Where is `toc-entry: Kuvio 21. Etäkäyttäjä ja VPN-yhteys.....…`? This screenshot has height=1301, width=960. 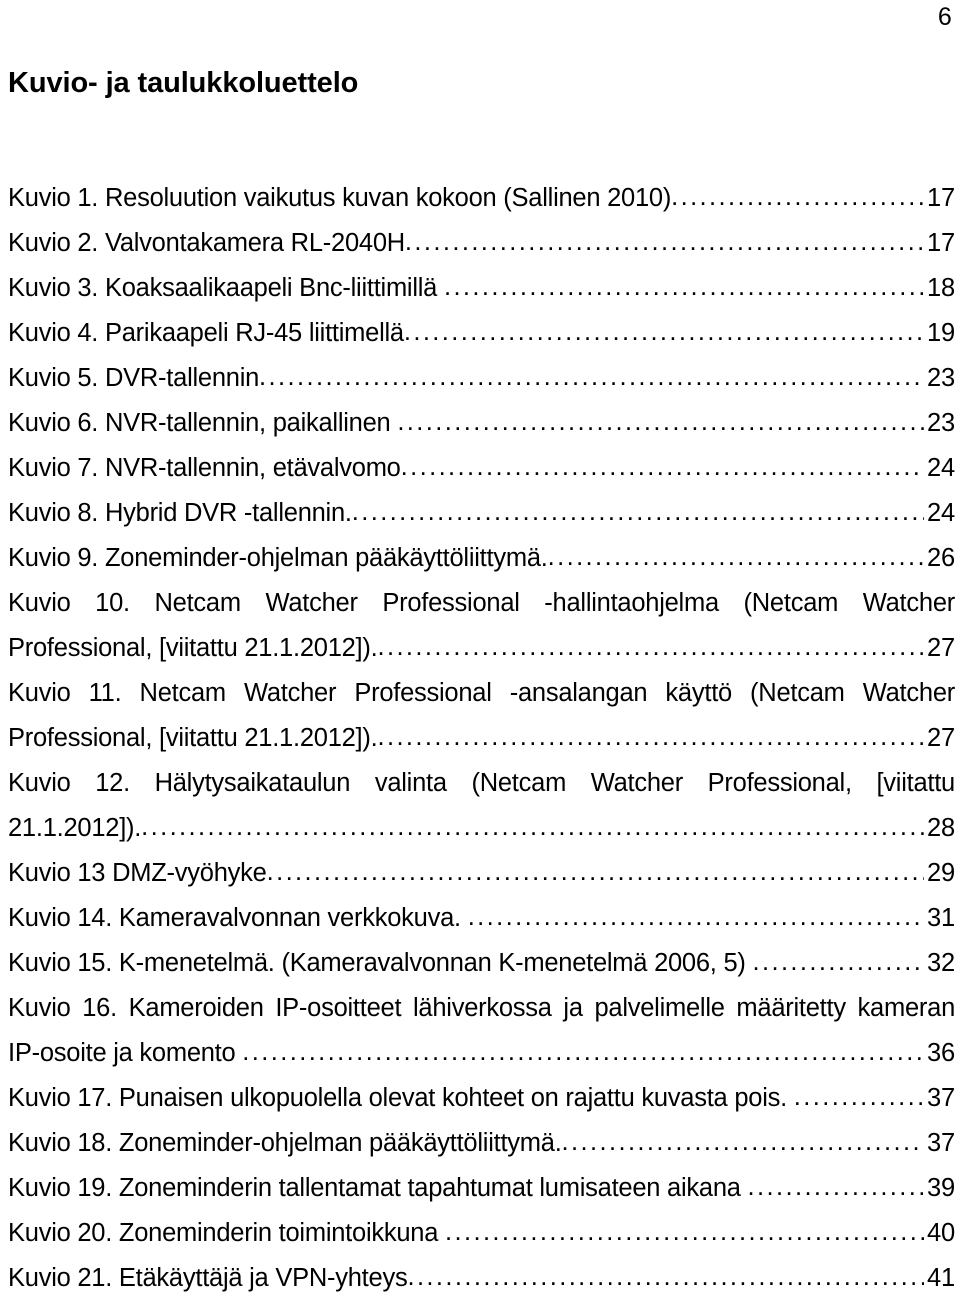 toc-entry: Kuvio 21. Etäkäyttäjä ja VPN-yhteys.....… is located at coordinates (481, 1278).